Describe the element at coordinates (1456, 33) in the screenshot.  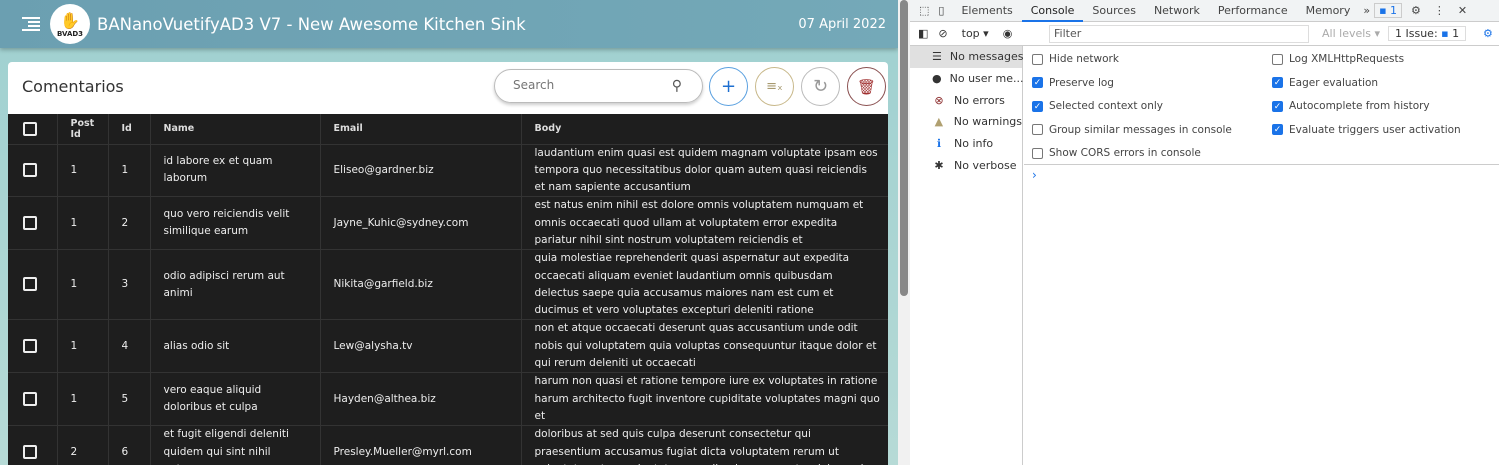
I see `issues-count: 1` at that location.